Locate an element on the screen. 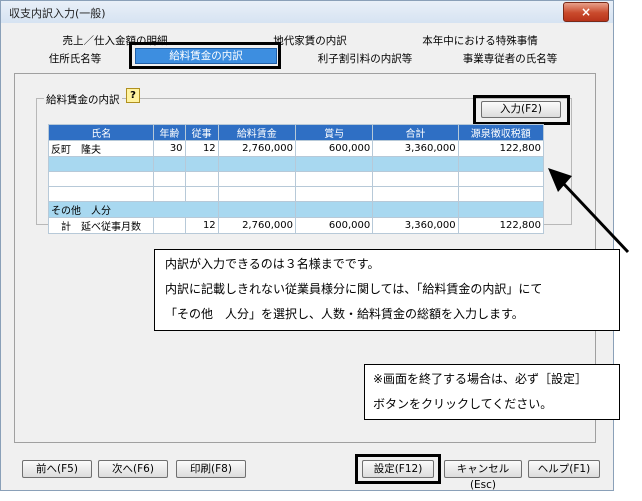  total-sum: 3,360,000 is located at coordinates (415, 225).